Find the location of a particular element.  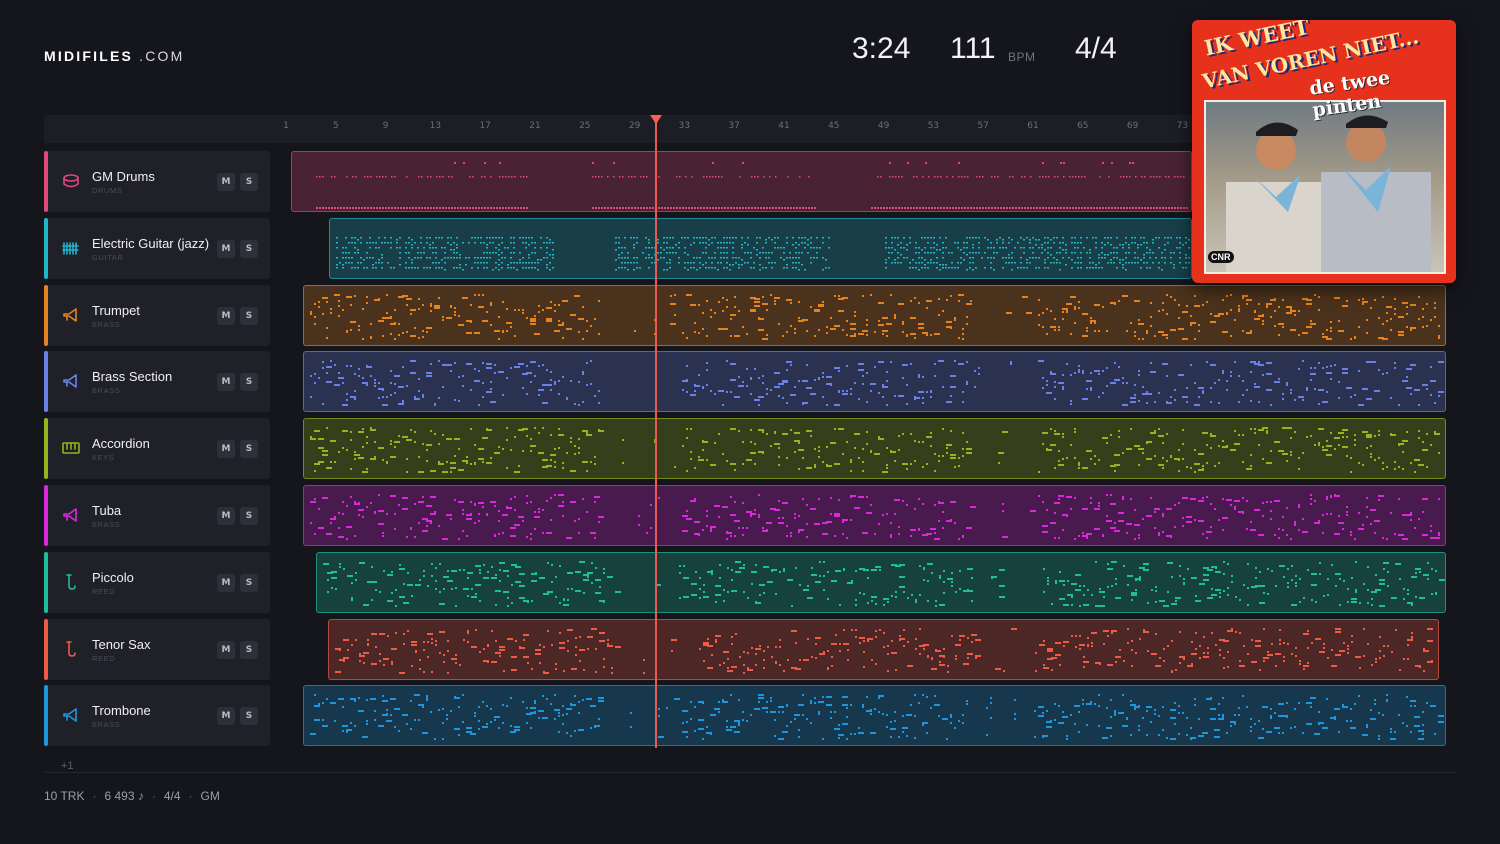

track-name: Accordion is located at coordinates (121, 444).